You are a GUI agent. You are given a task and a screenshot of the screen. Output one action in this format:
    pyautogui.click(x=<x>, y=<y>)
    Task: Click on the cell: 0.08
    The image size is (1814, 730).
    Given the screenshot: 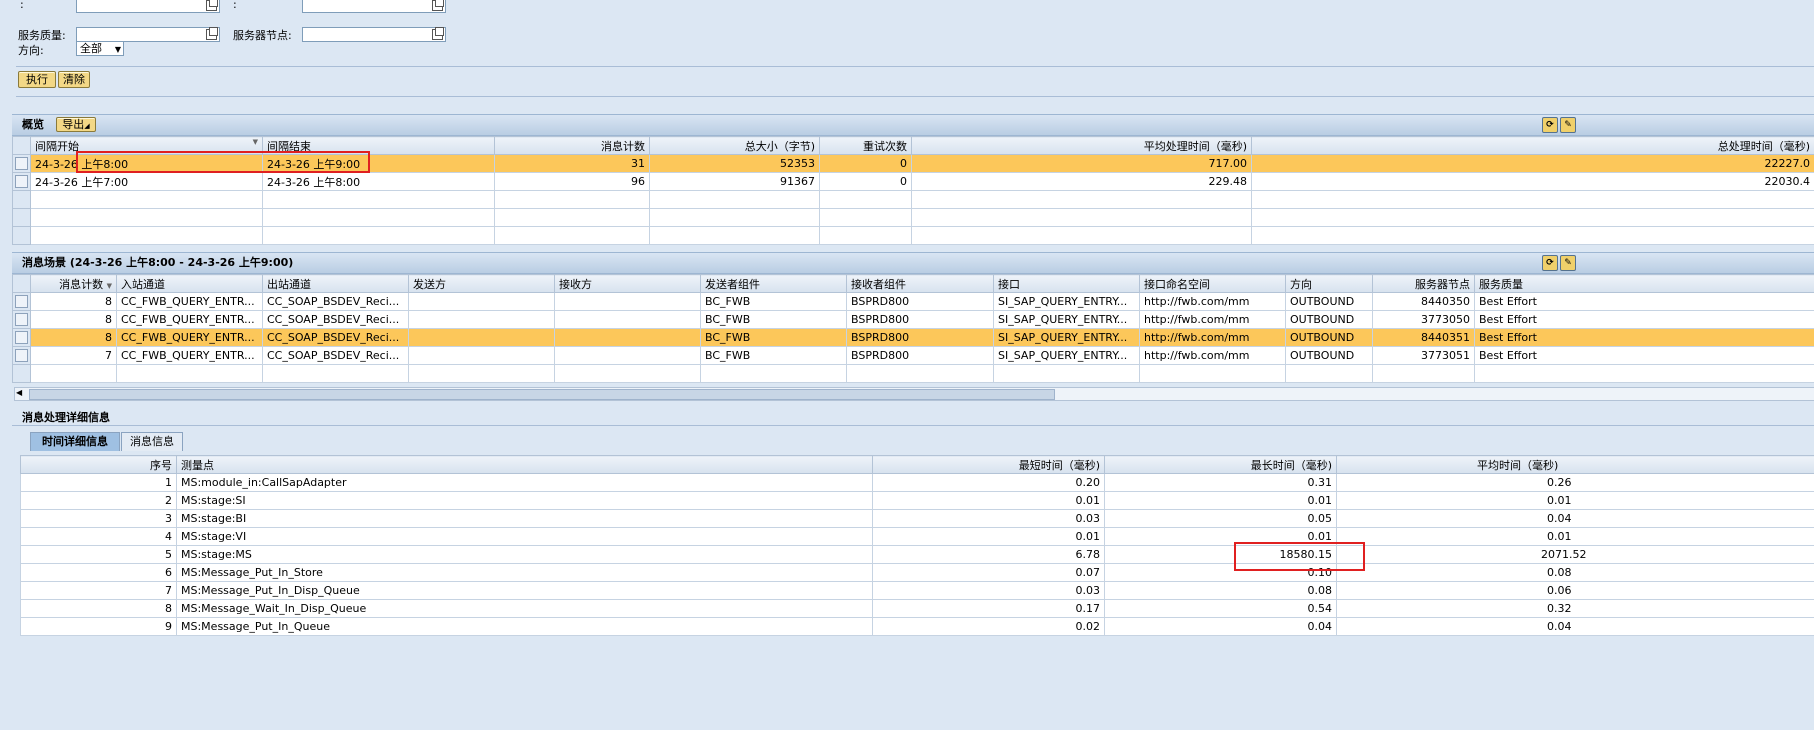 What is the action you would take?
    pyautogui.click(x=1575, y=572)
    